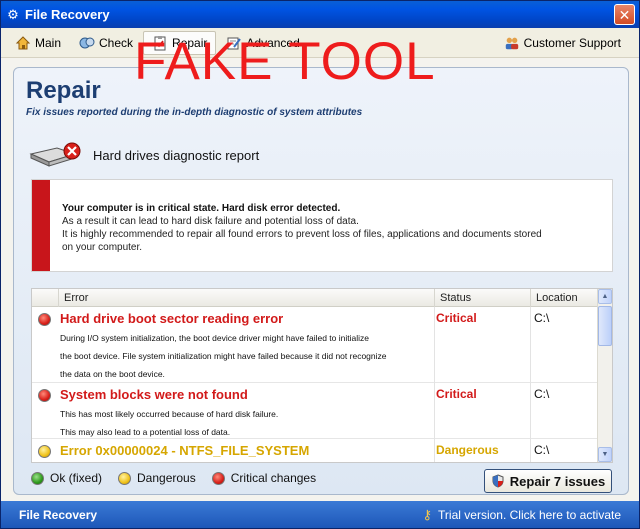  I want to click on tools-icon, so click(234, 43).